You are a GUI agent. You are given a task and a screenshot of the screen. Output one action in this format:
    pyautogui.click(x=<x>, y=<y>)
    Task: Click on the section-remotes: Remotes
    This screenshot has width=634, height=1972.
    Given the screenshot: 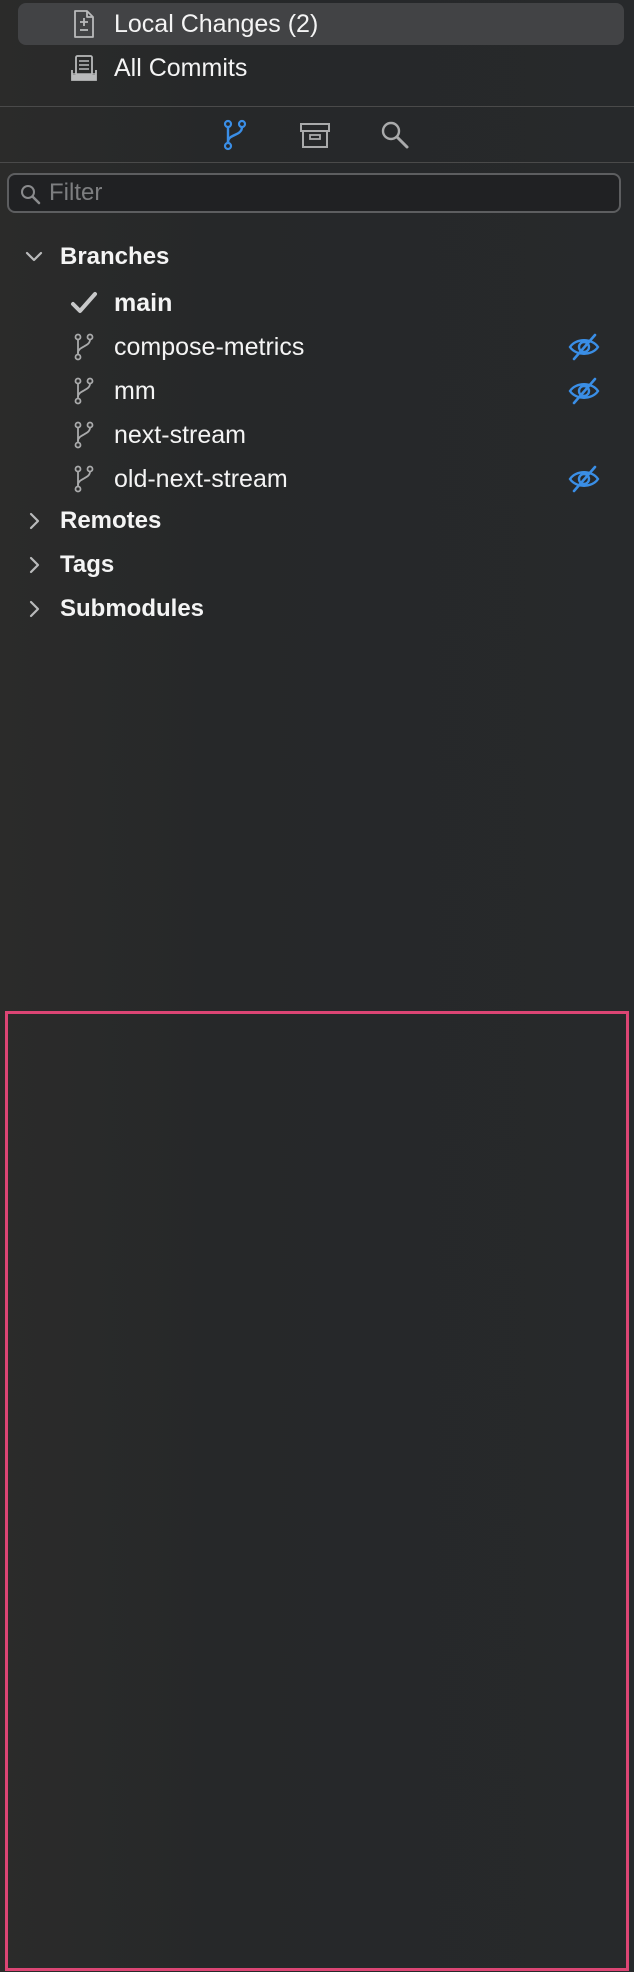 What is the action you would take?
    pyautogui.click(x=317, y=521)
    